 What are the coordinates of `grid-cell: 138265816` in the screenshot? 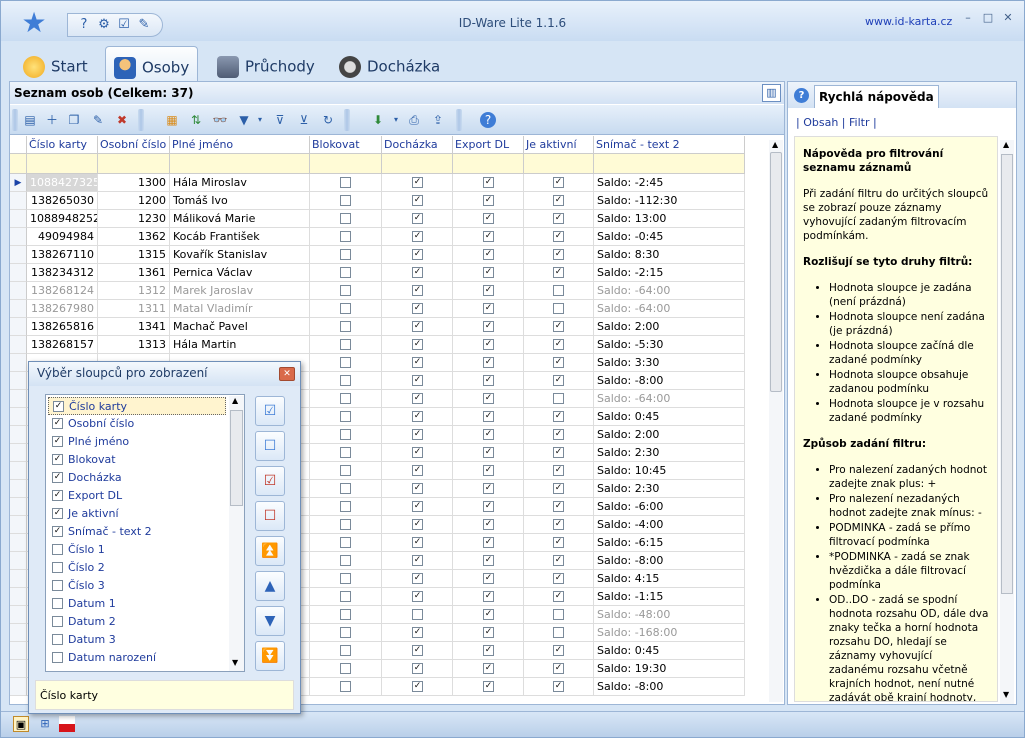 It's located at (62, 327).